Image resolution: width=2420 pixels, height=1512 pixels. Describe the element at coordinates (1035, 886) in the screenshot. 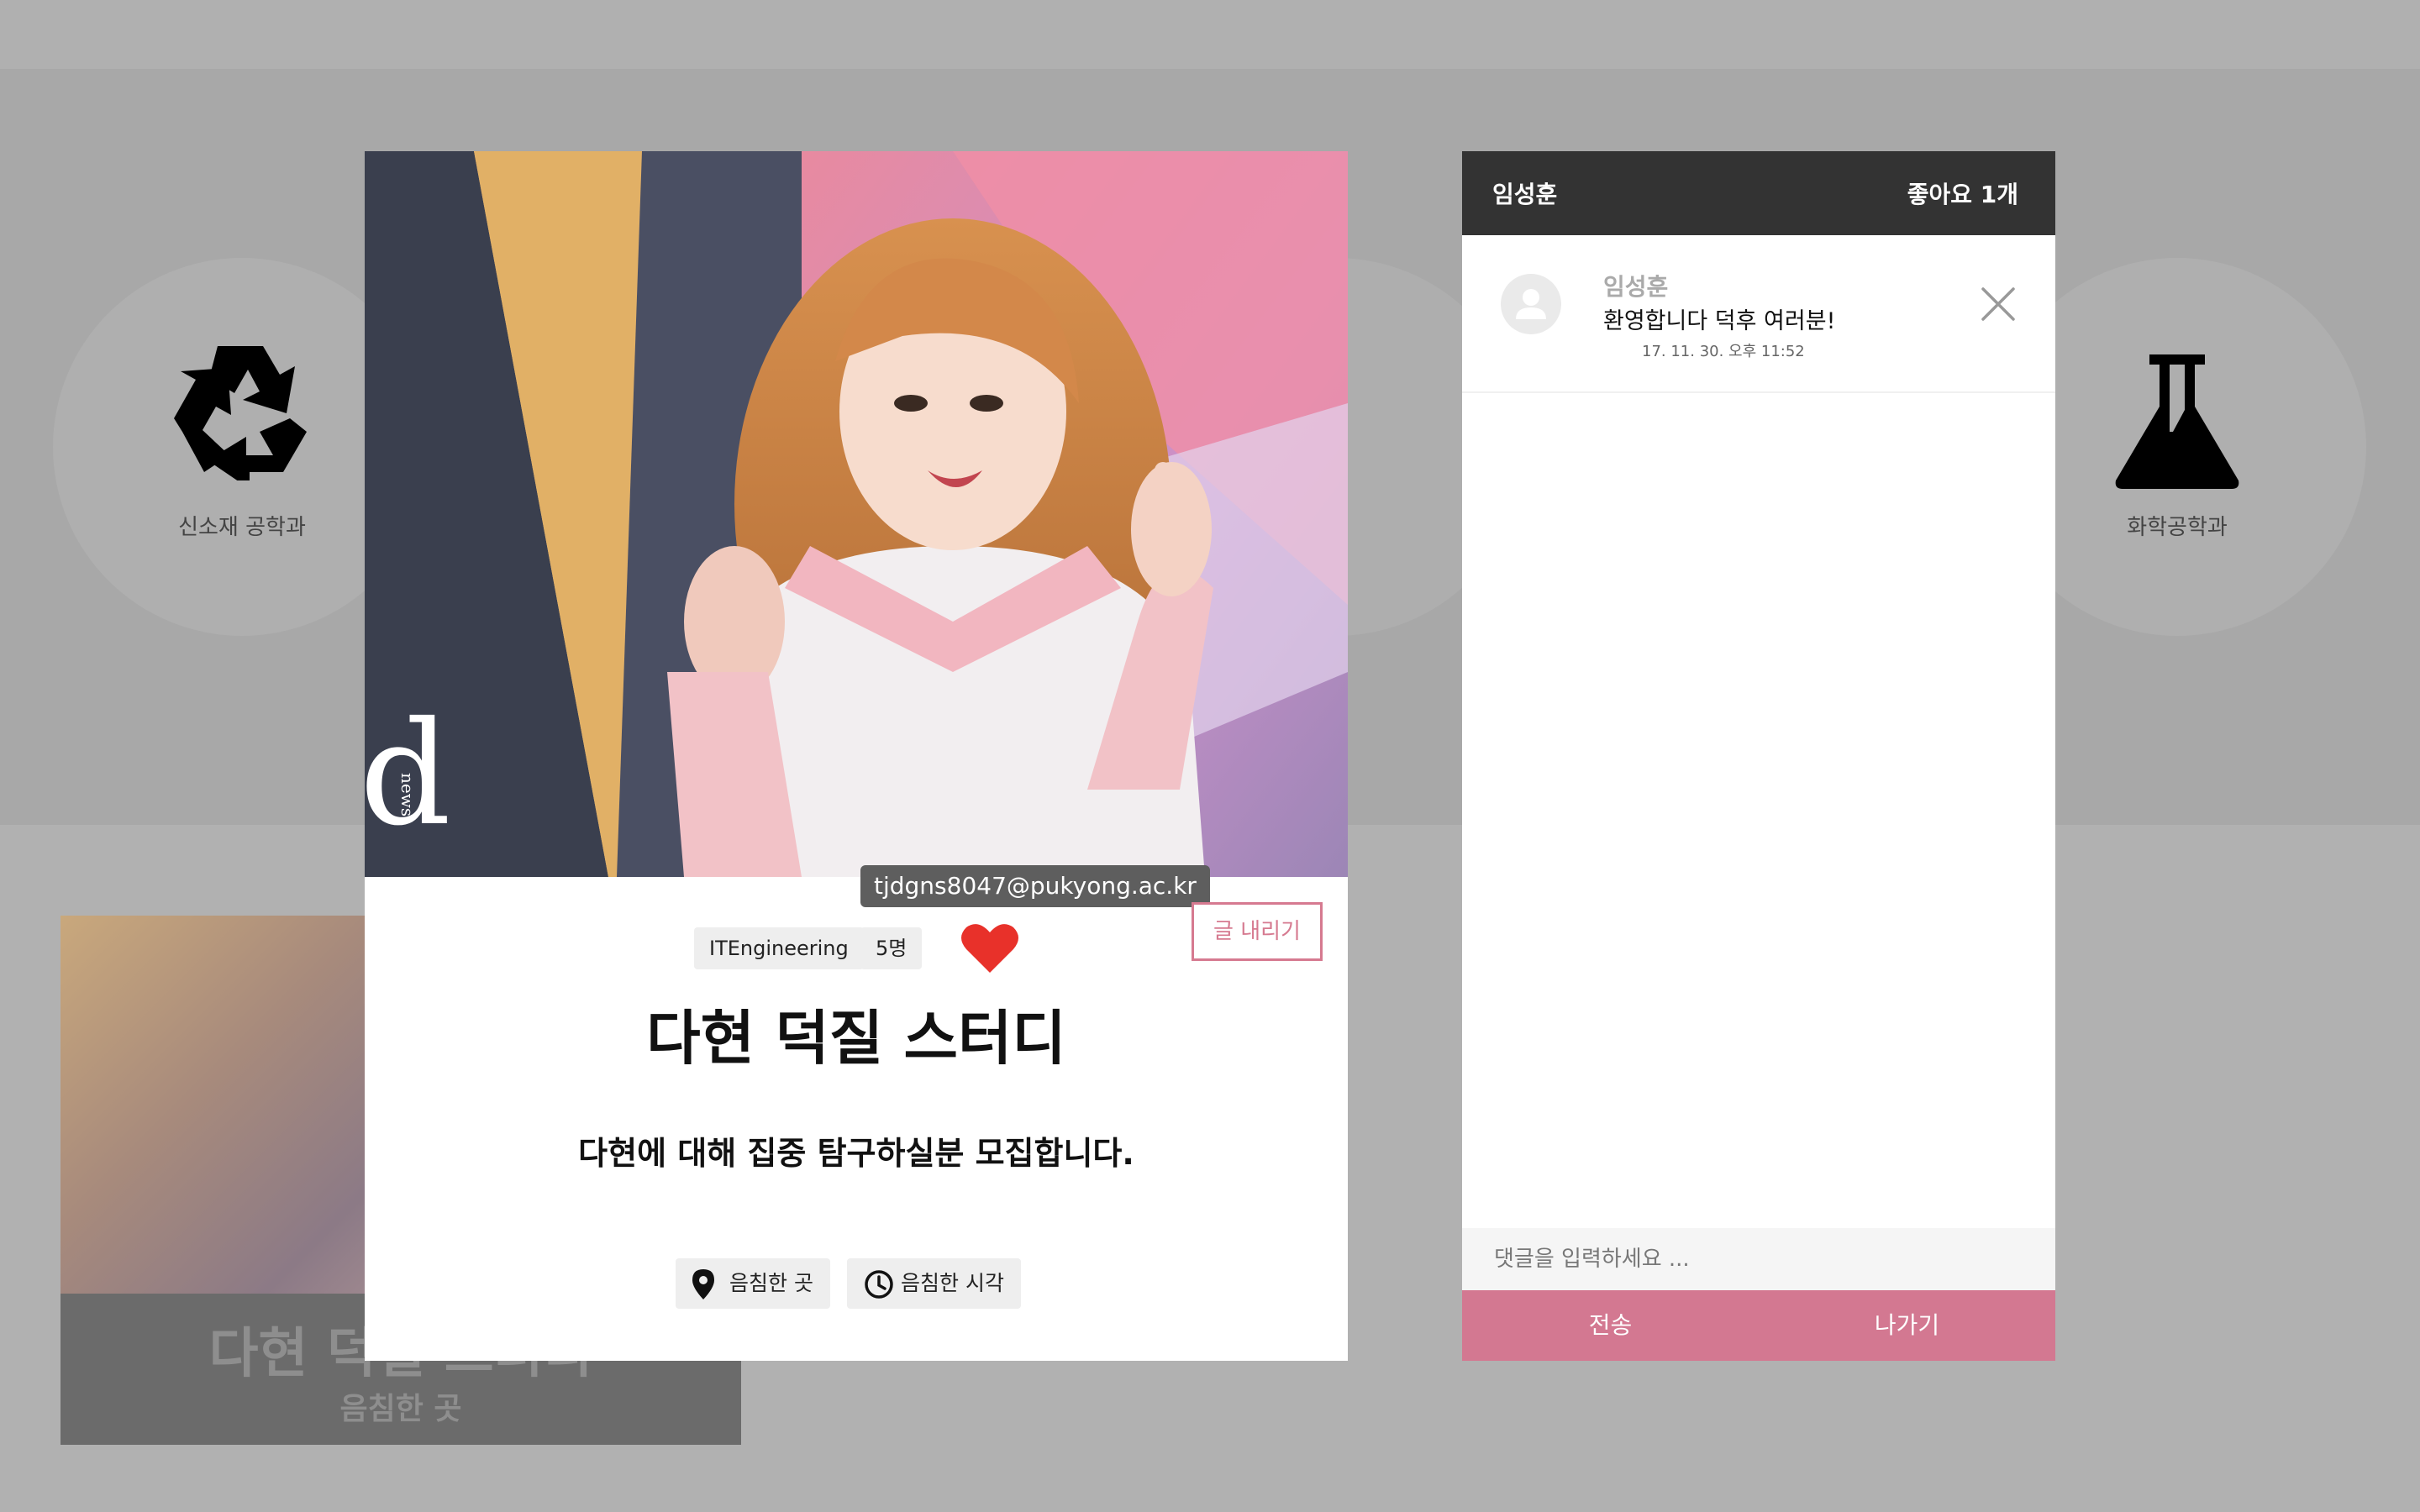

I see `author-email-tooltip: tjdgns8047@pukyong.ac.kr` at that location.